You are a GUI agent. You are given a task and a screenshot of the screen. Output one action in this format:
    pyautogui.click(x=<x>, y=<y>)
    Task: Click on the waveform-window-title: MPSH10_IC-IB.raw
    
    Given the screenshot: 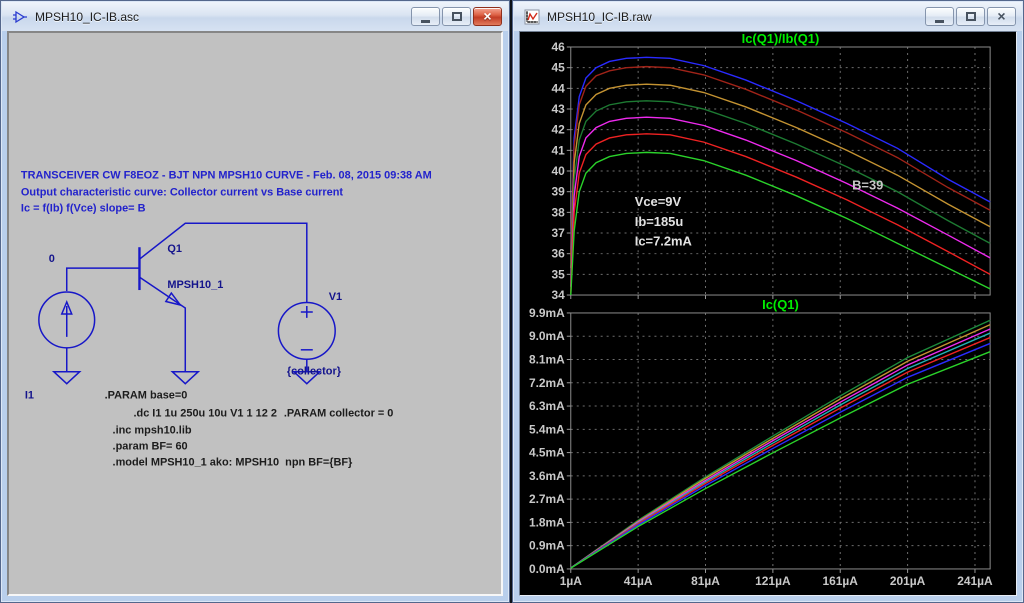 What is the action you would take?
    pyautogui.click(x=599, y=16)
    